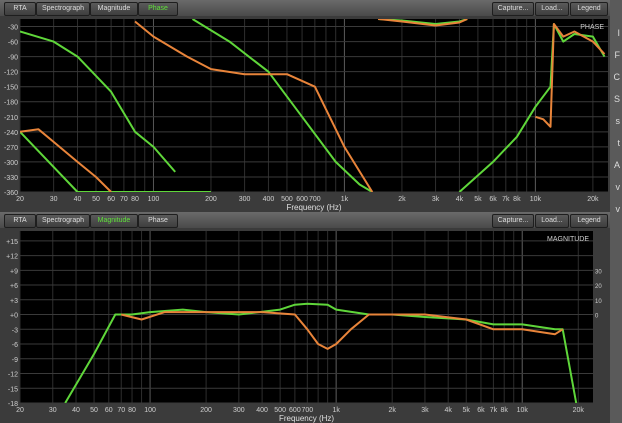 This screenshot has height=423, width=622. I want to click on corner-label: MAGNITUDE, so click(568, 239).